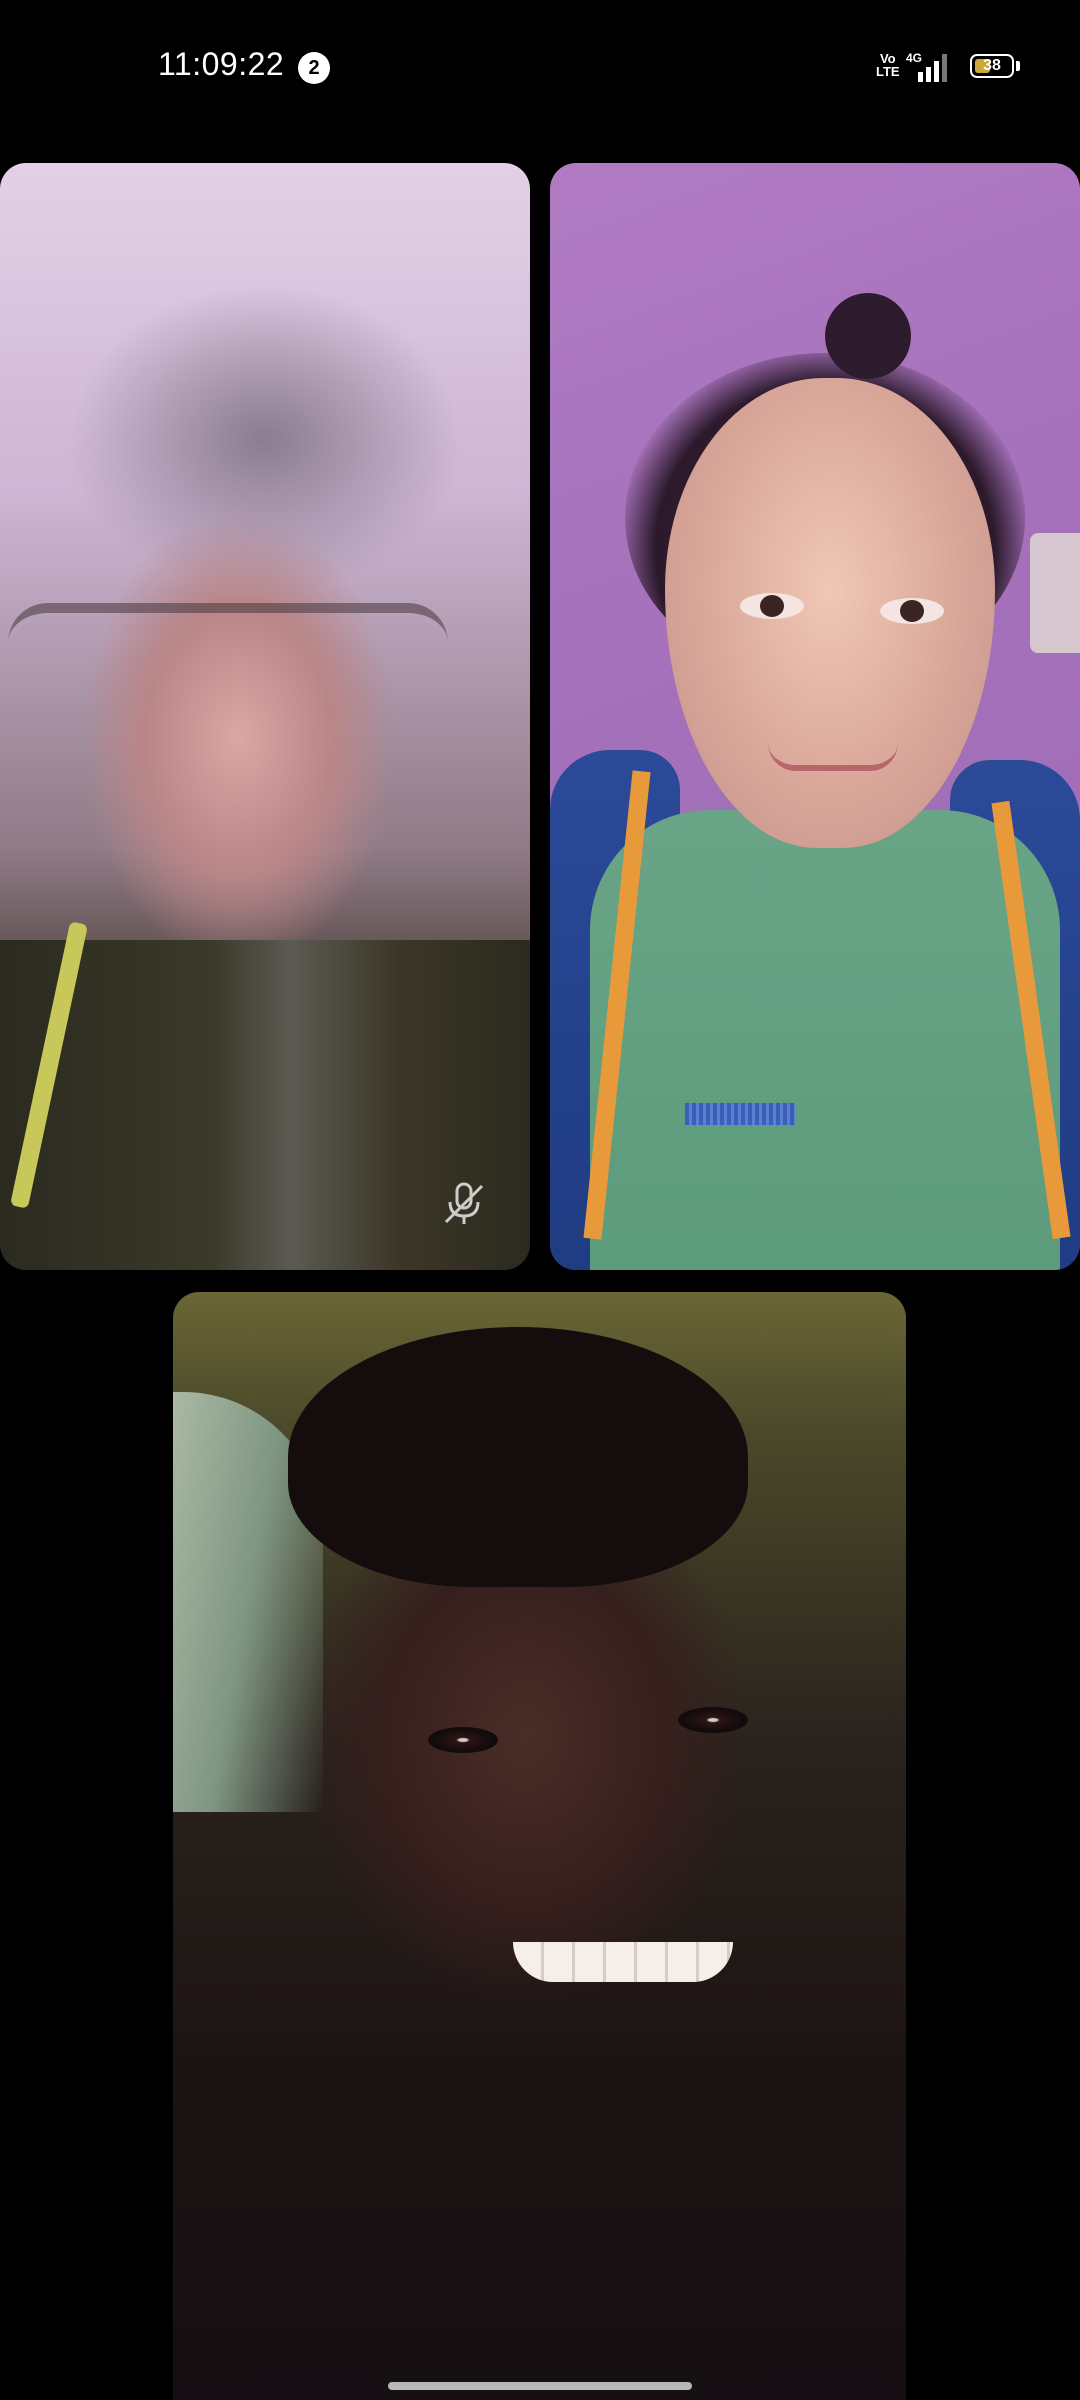 This screenshot has width=1080, height=2400. I want to click on notification-count-badge: 2, so click(314, 68).